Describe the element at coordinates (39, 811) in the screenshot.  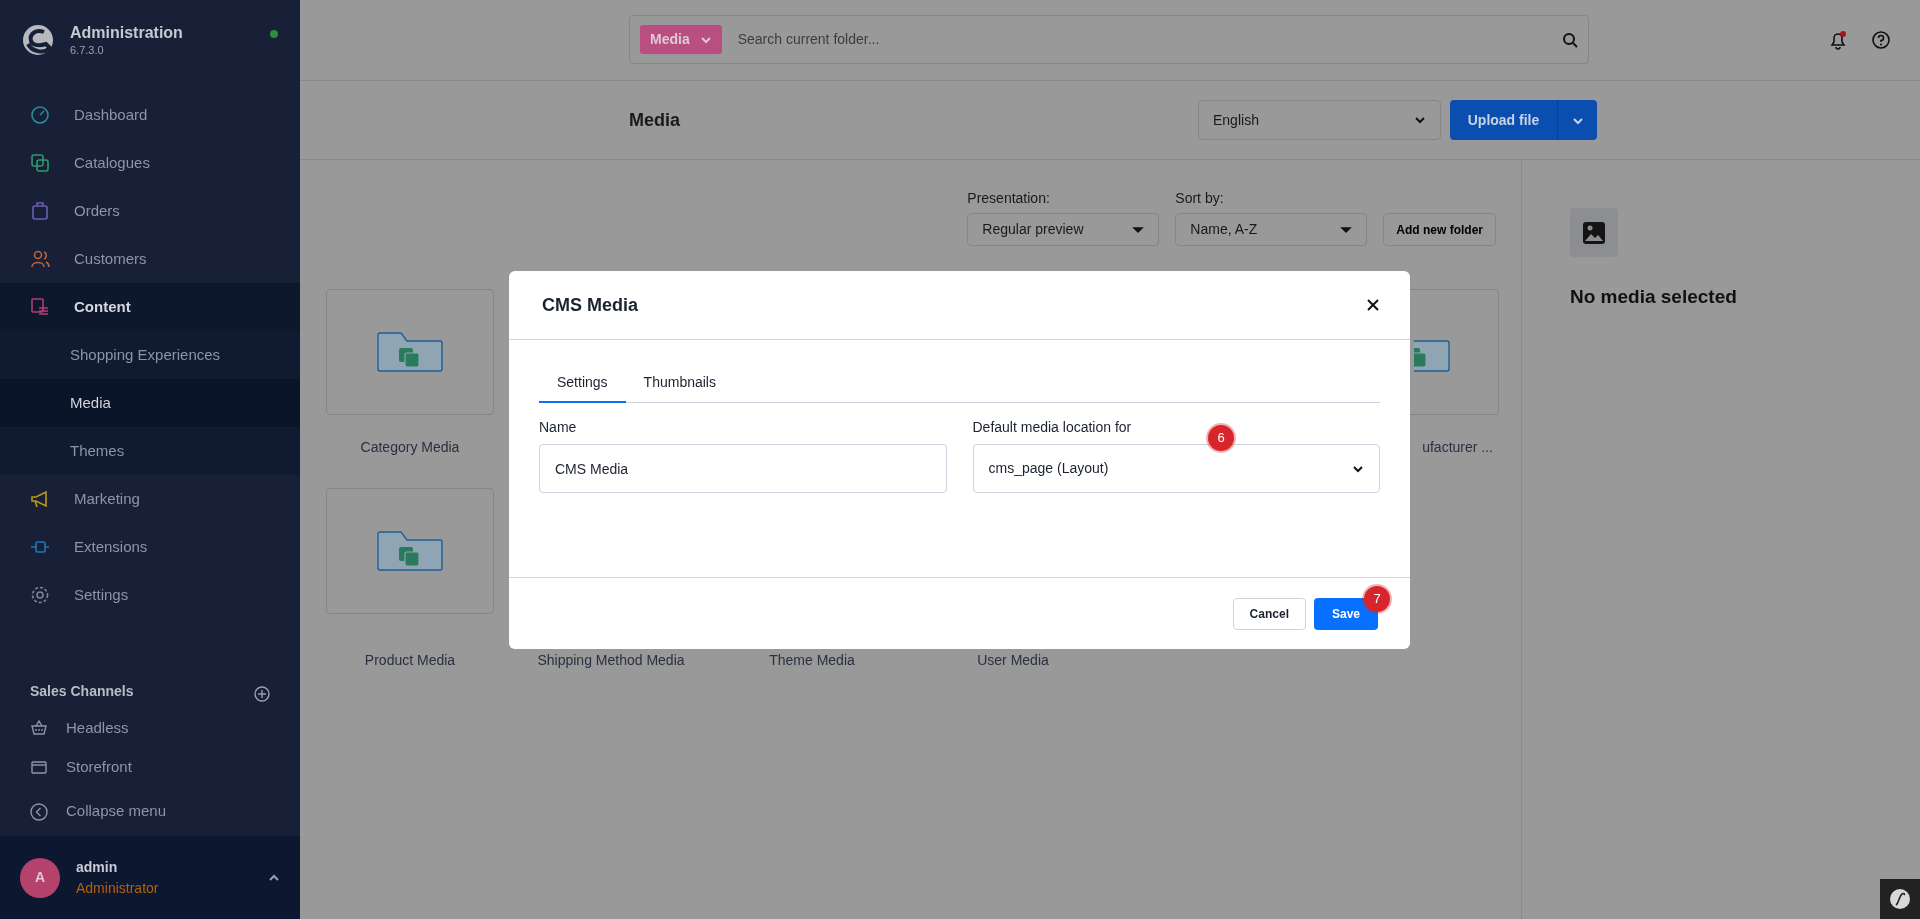
I see `chevron-left-icon` at that location.